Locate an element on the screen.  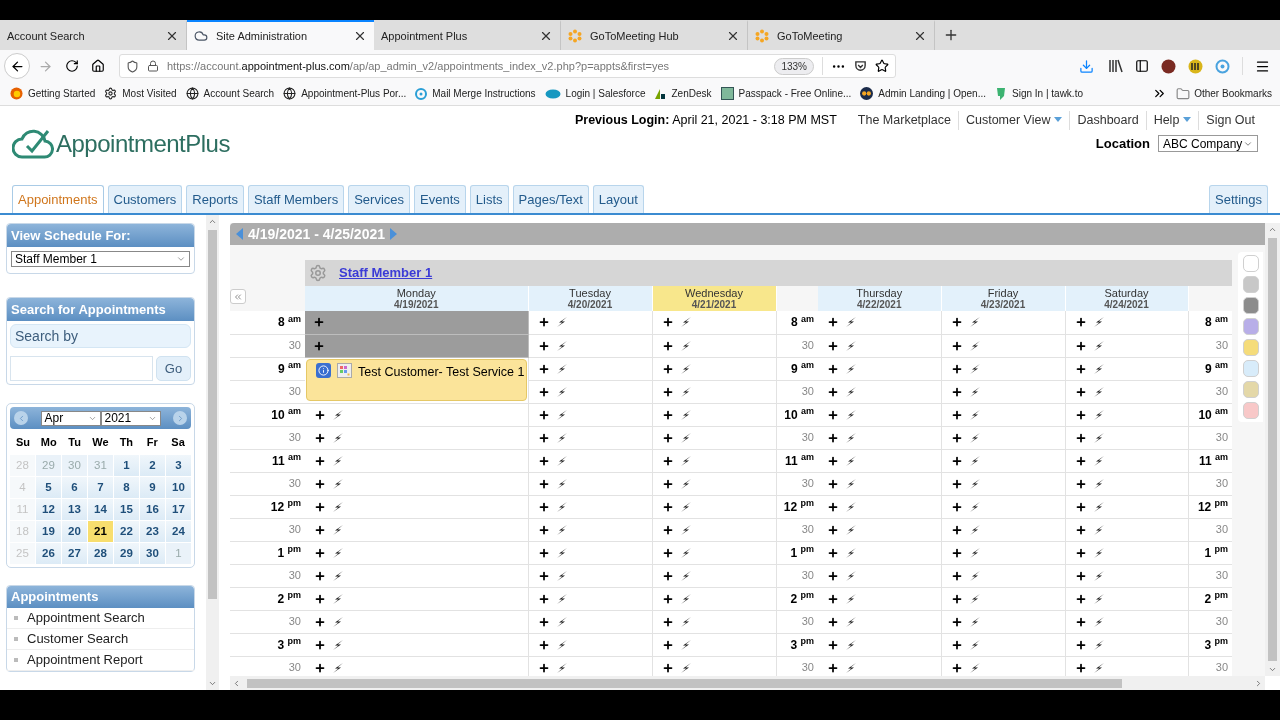
appointment-block: Test Customer- Test Service 1 is located at coordinates (416, 379).